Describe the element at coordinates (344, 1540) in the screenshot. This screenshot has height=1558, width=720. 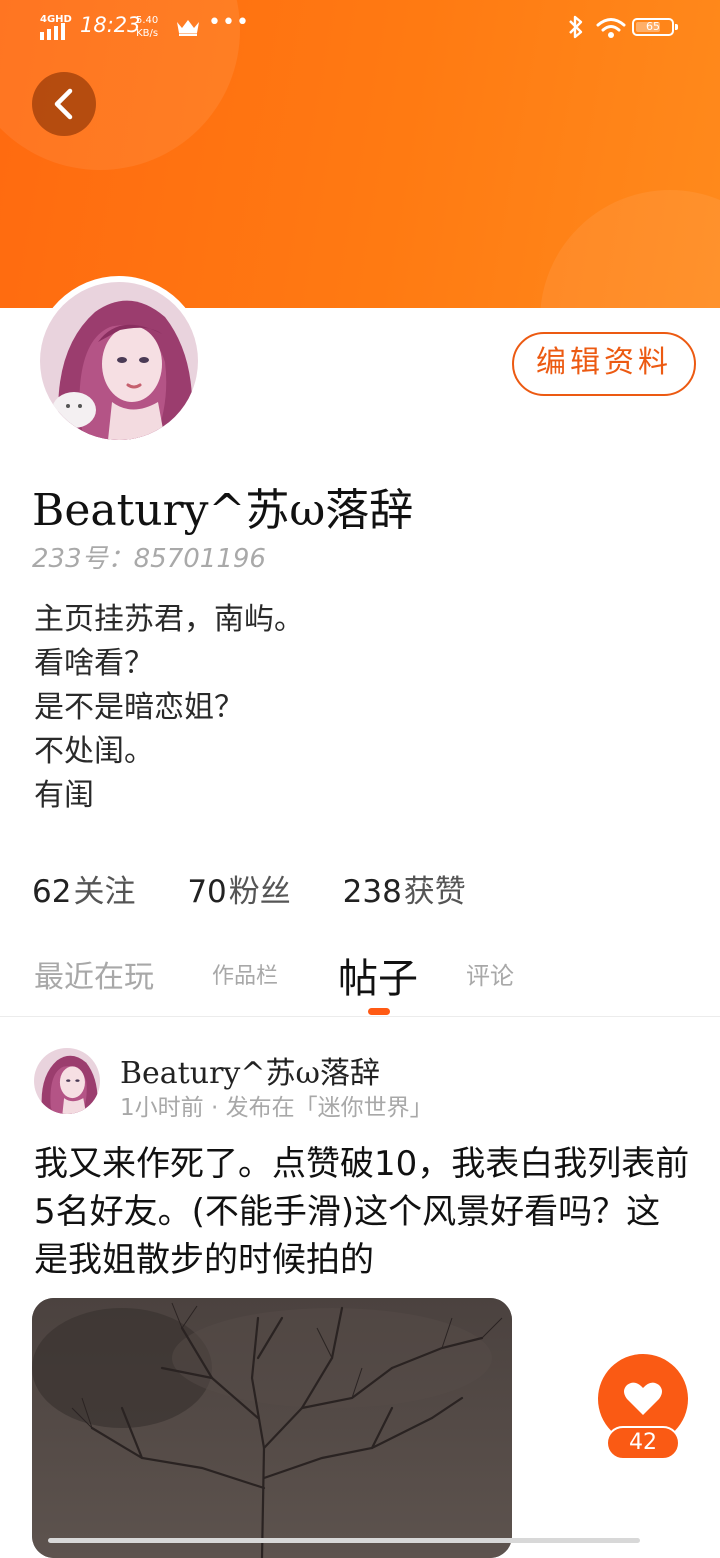
I see `home-indicator` at that location.